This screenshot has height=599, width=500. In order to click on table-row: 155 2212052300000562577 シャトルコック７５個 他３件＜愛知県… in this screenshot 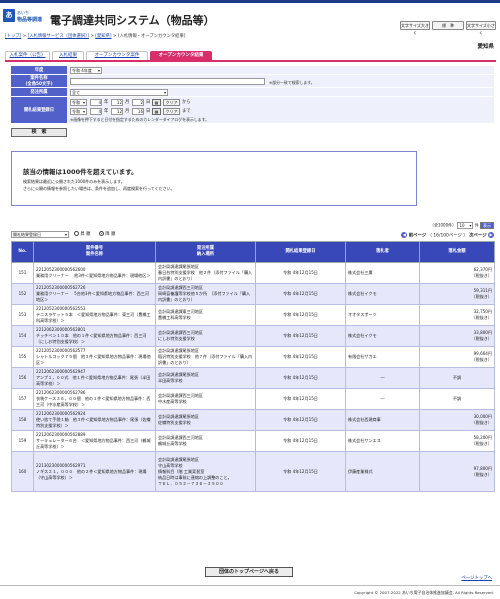, I will do `click(253, 357)`.